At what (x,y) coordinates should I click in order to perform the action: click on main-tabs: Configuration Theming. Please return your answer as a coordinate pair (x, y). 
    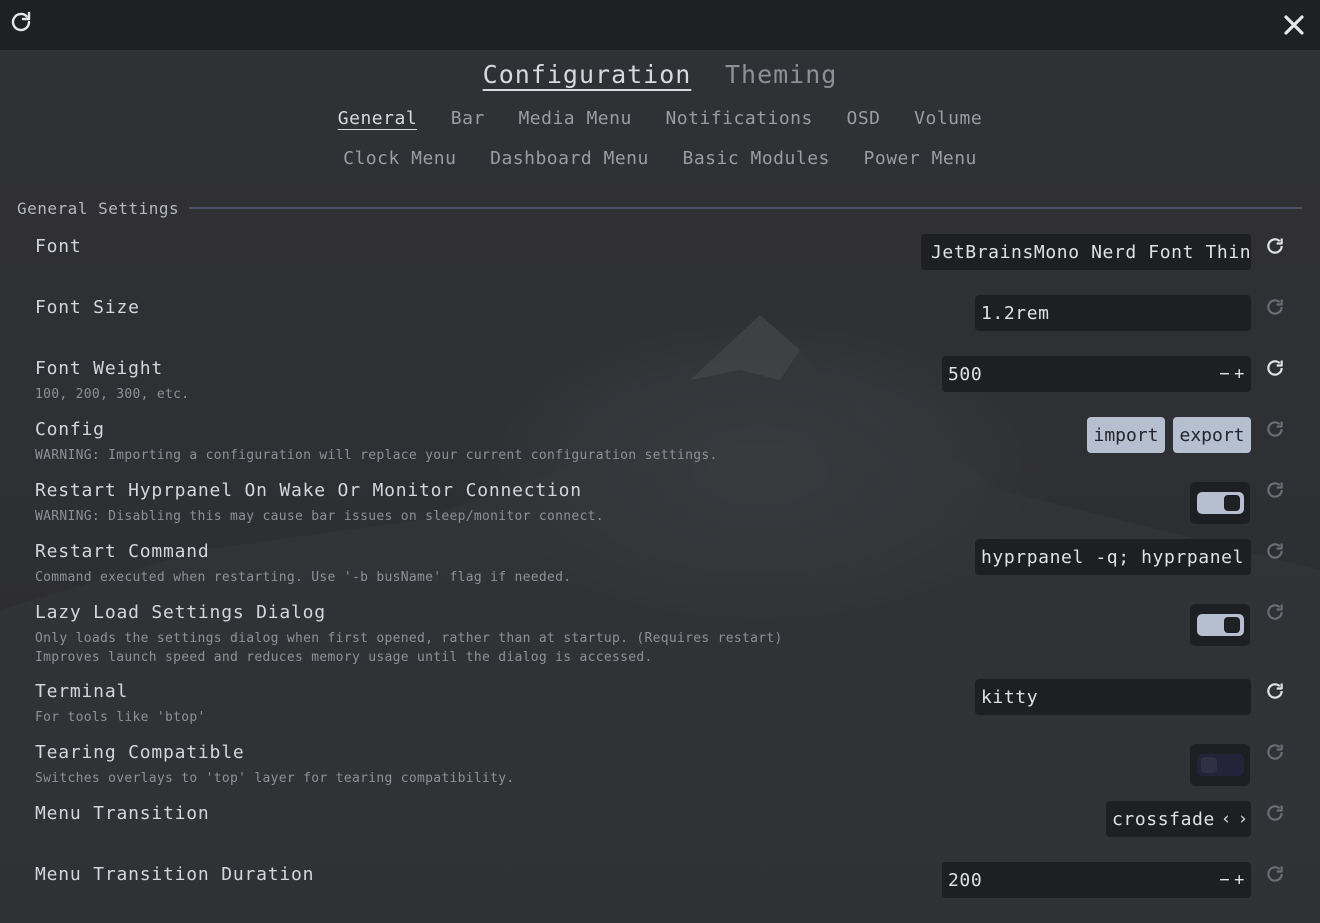
    Looking at the image, I should click on (660, 74).